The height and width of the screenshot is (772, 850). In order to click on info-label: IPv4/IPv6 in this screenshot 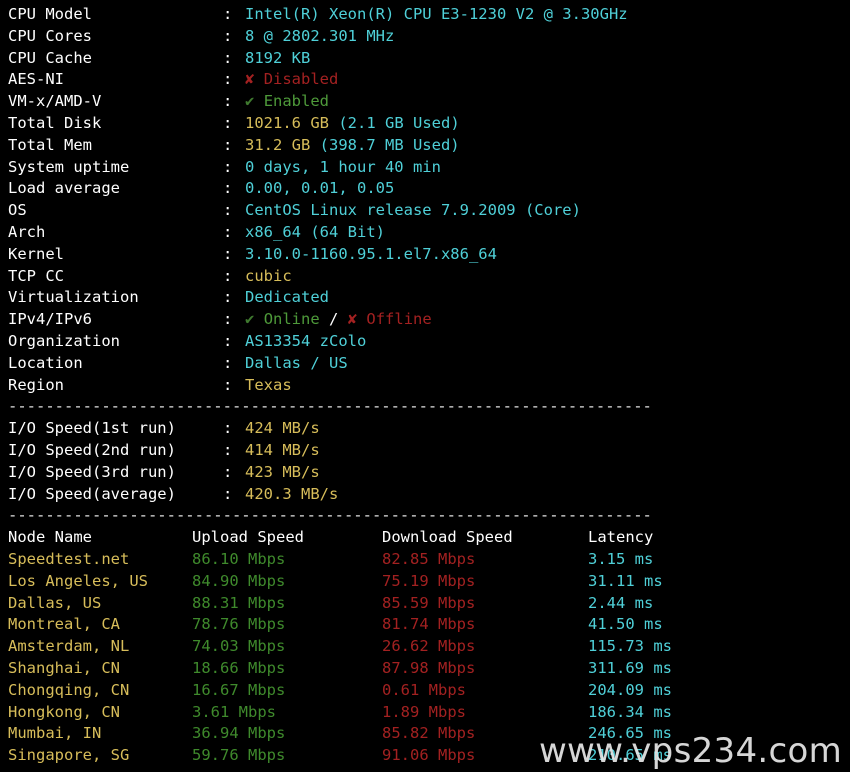, I will do `click(50, 319)`.